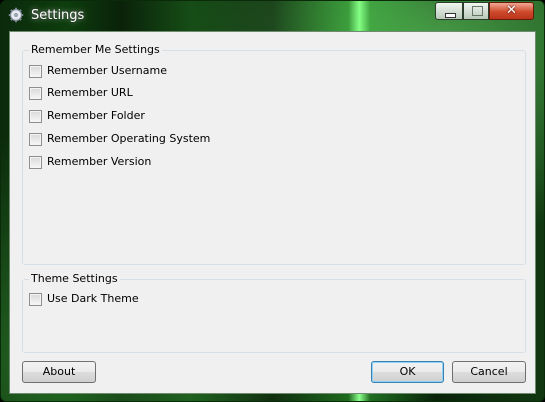 The height and width of the screenshot is (402, 545). Describe the element at coordinates (99, 161) in the screenshot. I see `checkbox-label: Remember Version` at that location.